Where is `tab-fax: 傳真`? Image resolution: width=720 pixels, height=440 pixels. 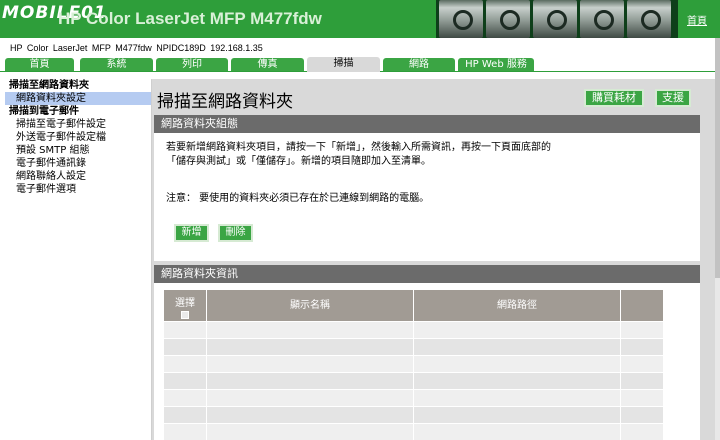 tab-fax: 傳真 is located at coordinates (267, 64).